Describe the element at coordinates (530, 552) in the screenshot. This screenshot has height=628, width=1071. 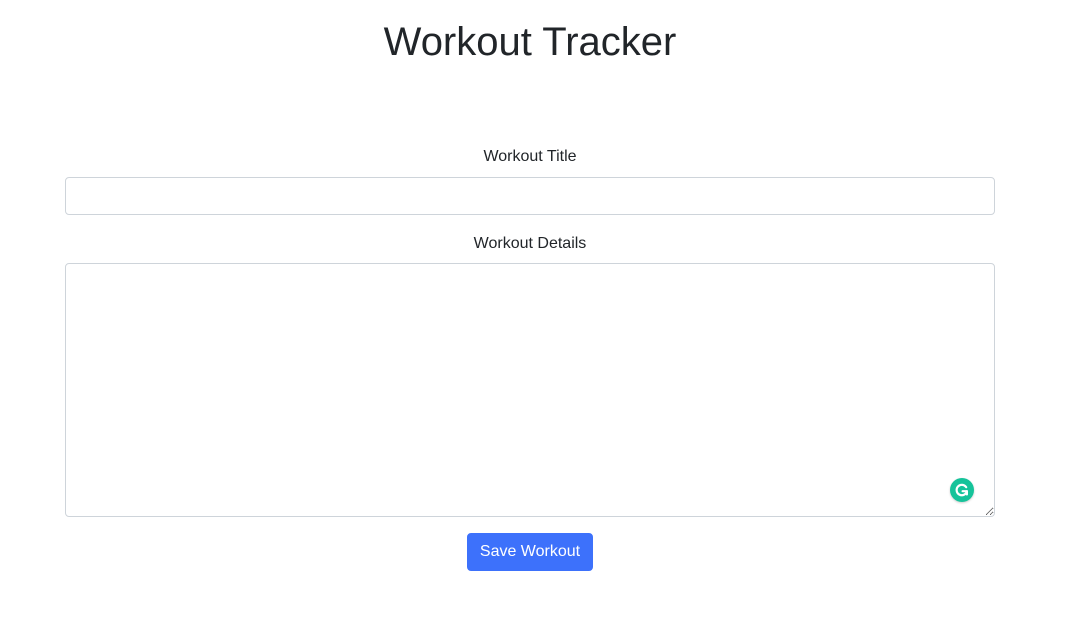
I see `save-workout-button: Save Workout` at that location.